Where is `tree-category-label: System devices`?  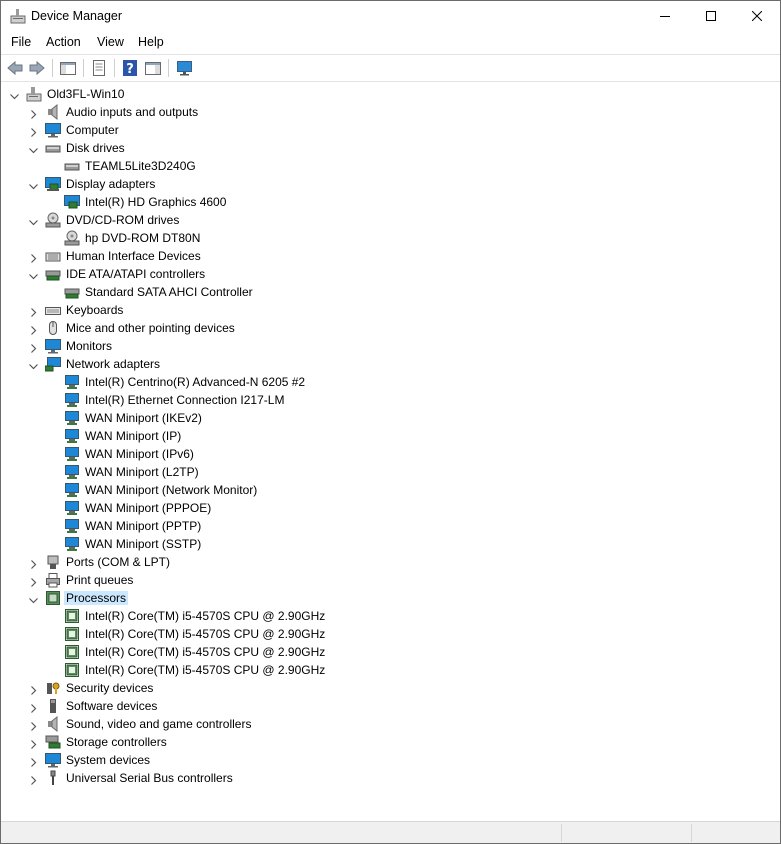
tree-category-label: System devices is located at coordinates (108, 760).